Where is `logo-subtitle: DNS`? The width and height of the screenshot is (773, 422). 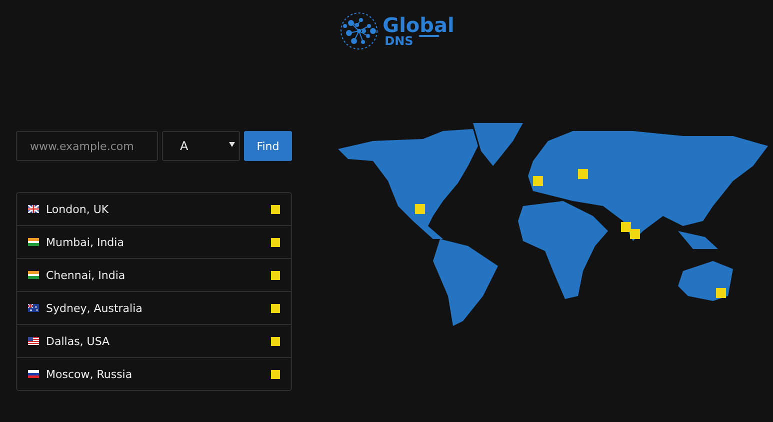 logo-subtitle: DNS is located at coordinates (399, 41).